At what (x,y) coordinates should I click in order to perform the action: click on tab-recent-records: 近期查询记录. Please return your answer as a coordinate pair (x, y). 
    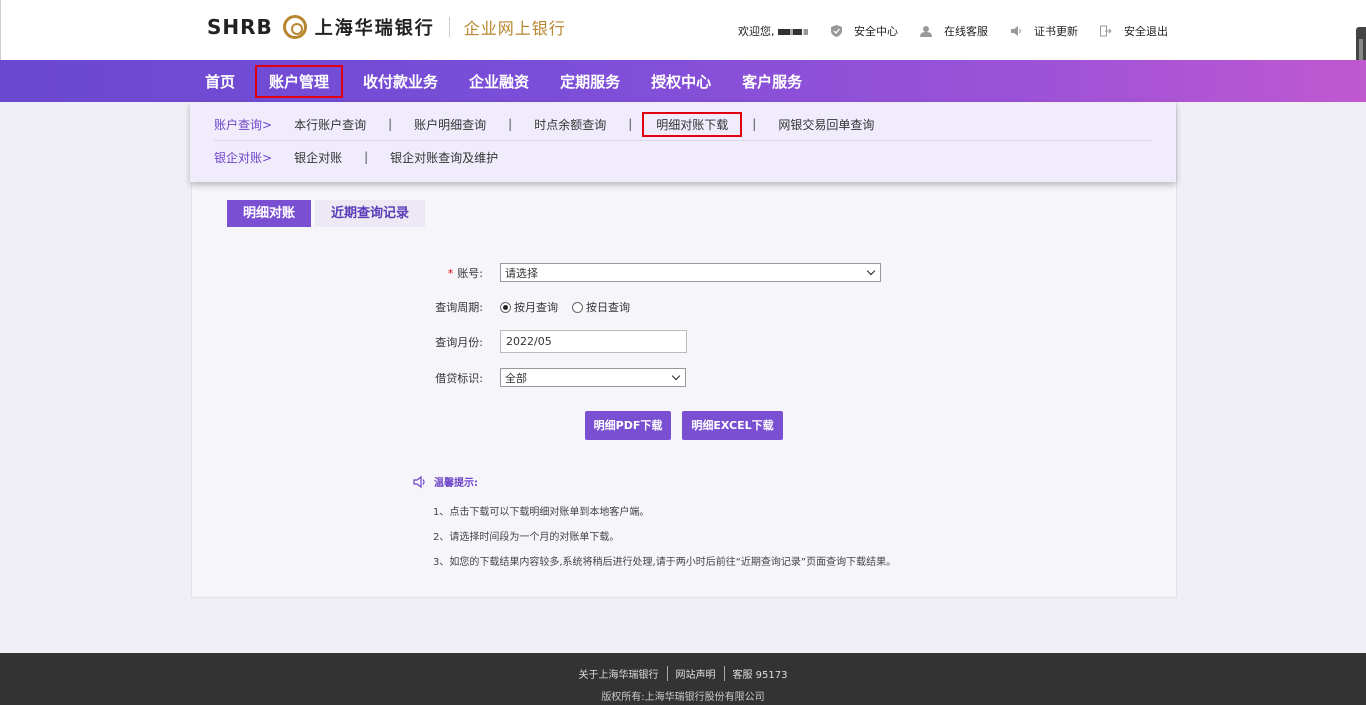
    Looking at the image, I should click on (370, 213).